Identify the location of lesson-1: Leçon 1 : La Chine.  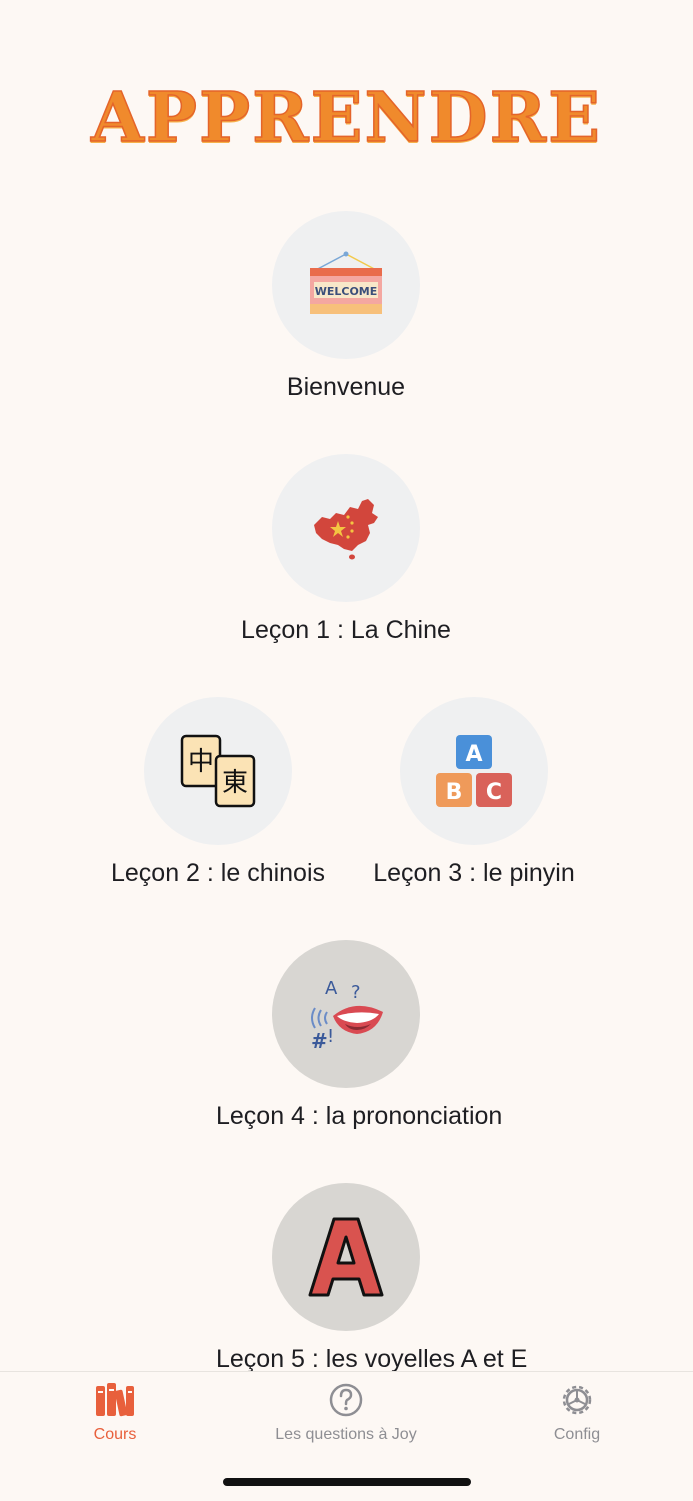
(346, 549).